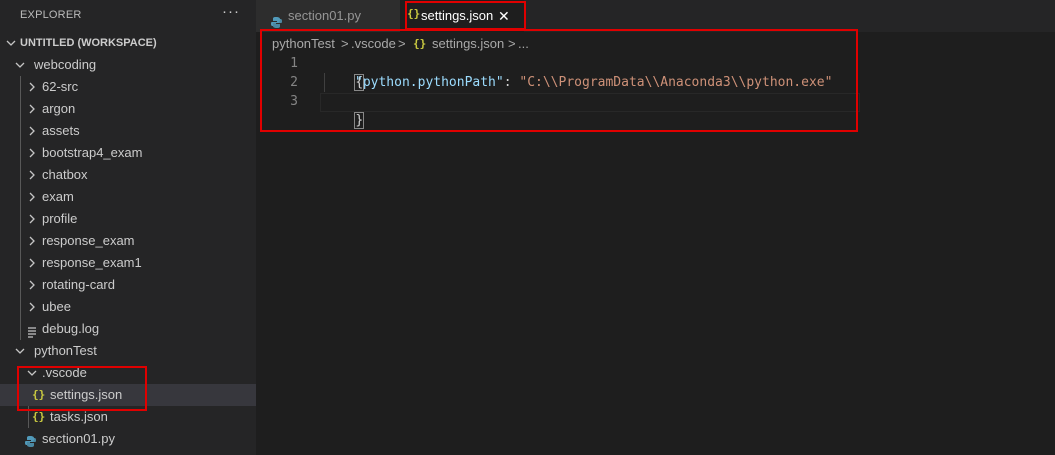 The width and height of the screenshot is (1055, 455). I want to click on folder-label: ubee, so click(56, 306).